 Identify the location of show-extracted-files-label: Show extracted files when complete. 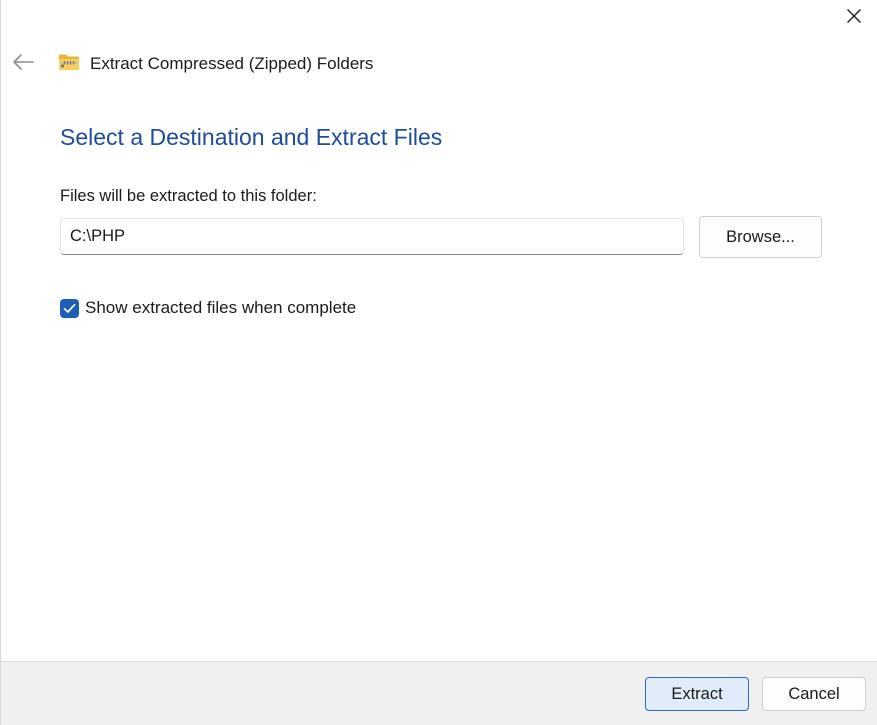
(221, 307).